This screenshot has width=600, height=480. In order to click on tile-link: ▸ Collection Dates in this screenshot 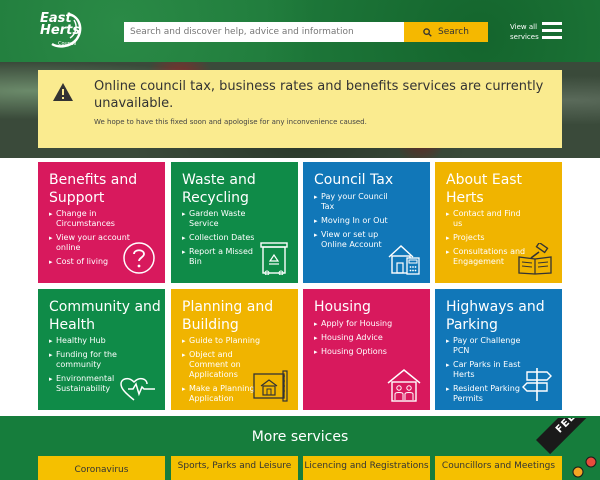, I will do `click(225, 238)`.